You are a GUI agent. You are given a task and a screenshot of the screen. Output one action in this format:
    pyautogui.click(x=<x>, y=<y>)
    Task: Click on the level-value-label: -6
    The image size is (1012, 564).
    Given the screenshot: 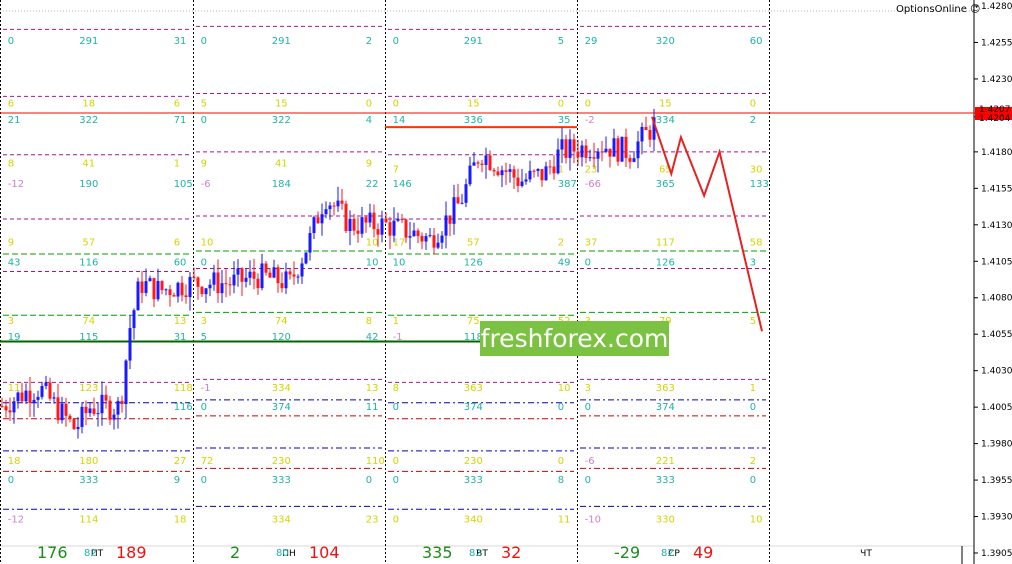 What is the action you would take?
    pyautogui.click(x=206, y=184)
    